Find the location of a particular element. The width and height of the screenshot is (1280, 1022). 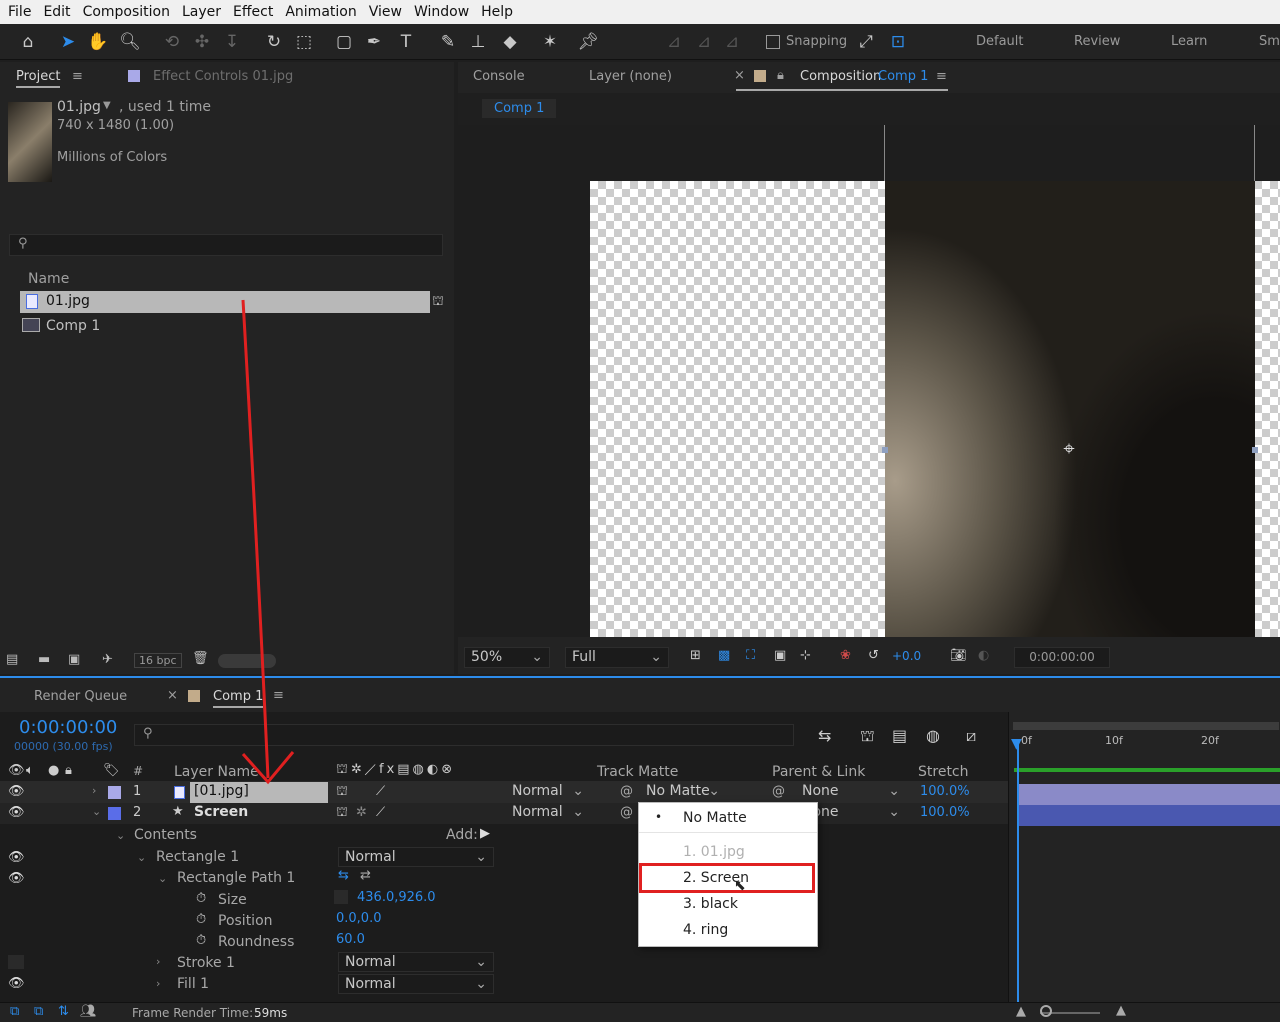

tab-composition-name: Comp 1 is located at coordinates (903, 76).